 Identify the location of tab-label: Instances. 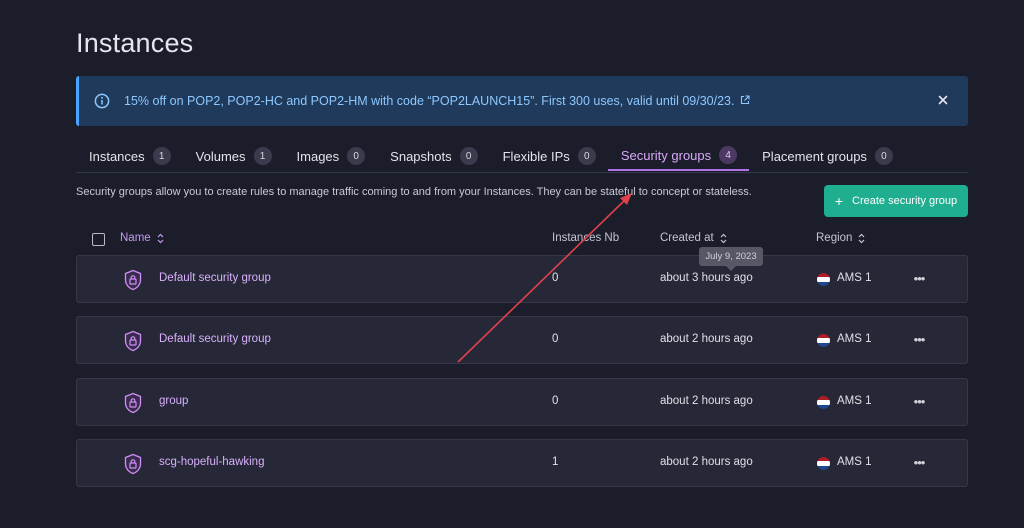
(117, 156).